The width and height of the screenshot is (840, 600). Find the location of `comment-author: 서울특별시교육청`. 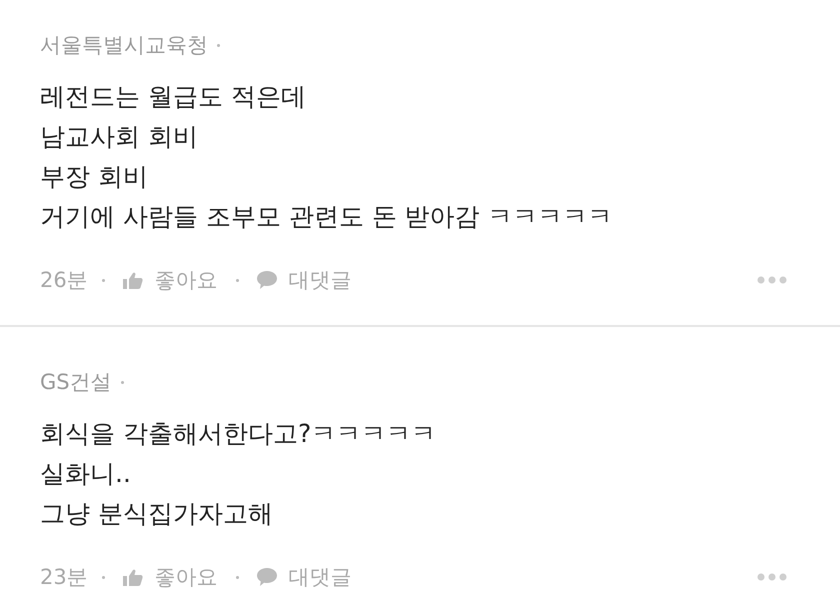

comment-author: 서울특별시교육청 is located at coordinates (124, 45).